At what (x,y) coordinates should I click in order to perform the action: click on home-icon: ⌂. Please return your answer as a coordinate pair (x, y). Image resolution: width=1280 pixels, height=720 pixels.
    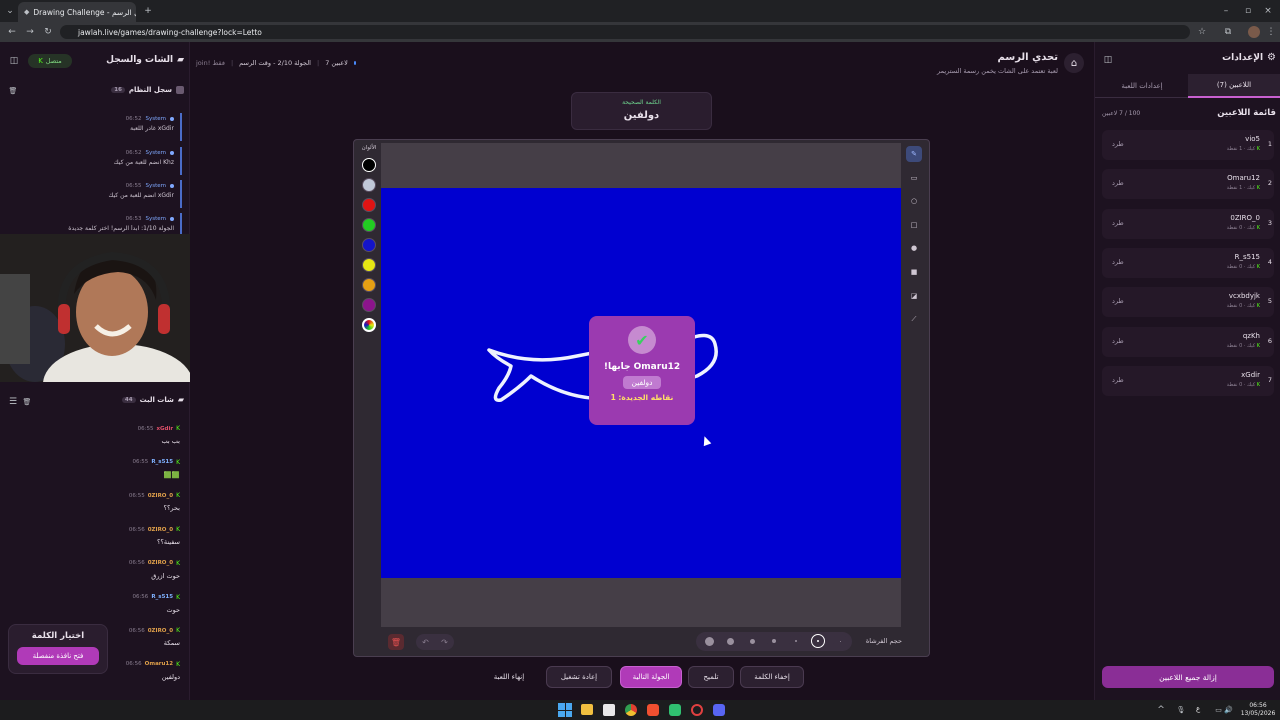
    Looking at the image, I should click on (1074, 63).